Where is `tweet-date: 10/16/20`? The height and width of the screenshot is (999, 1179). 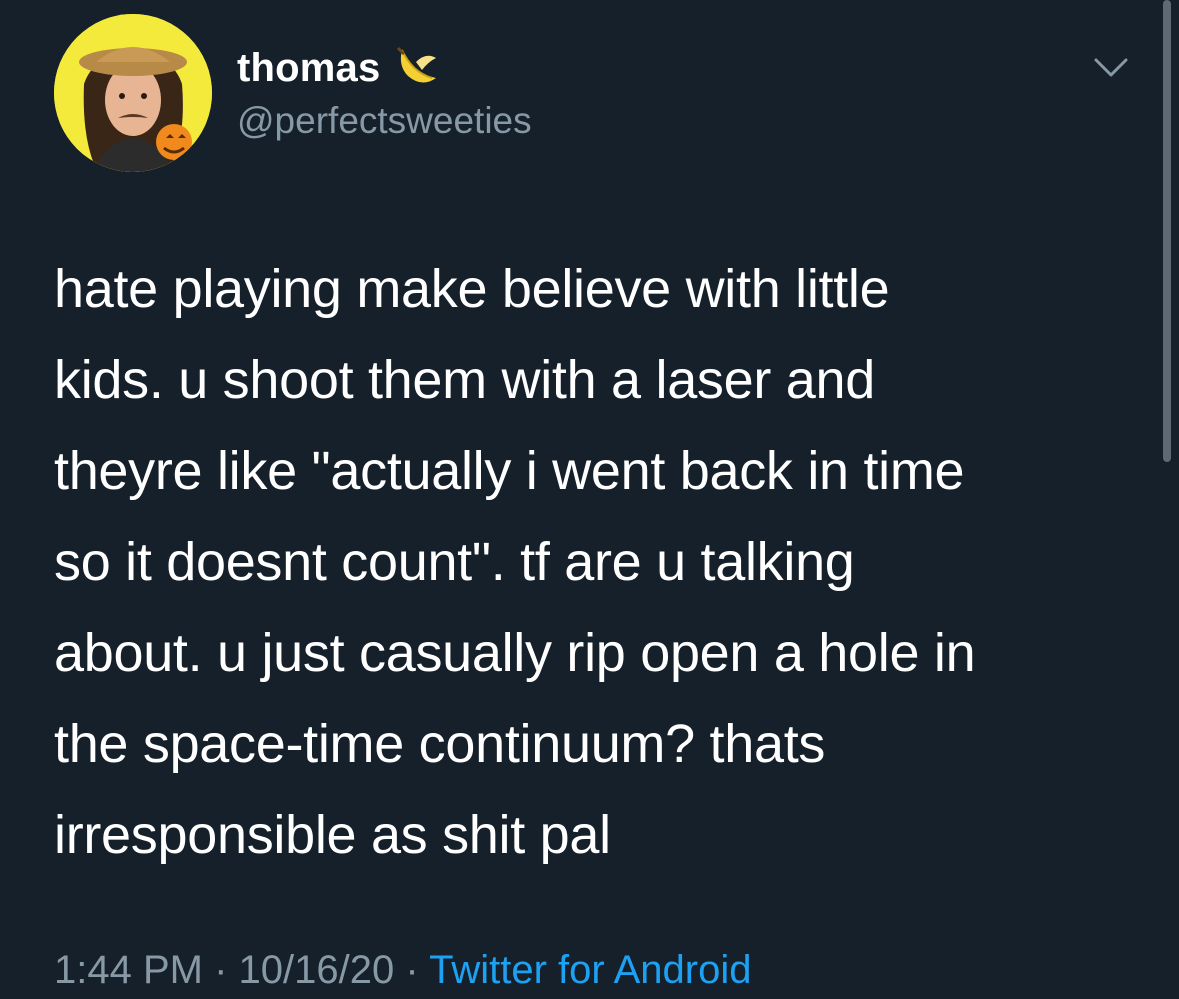 tweet-date: 10/16/20 is located at coordinates (317, 970).